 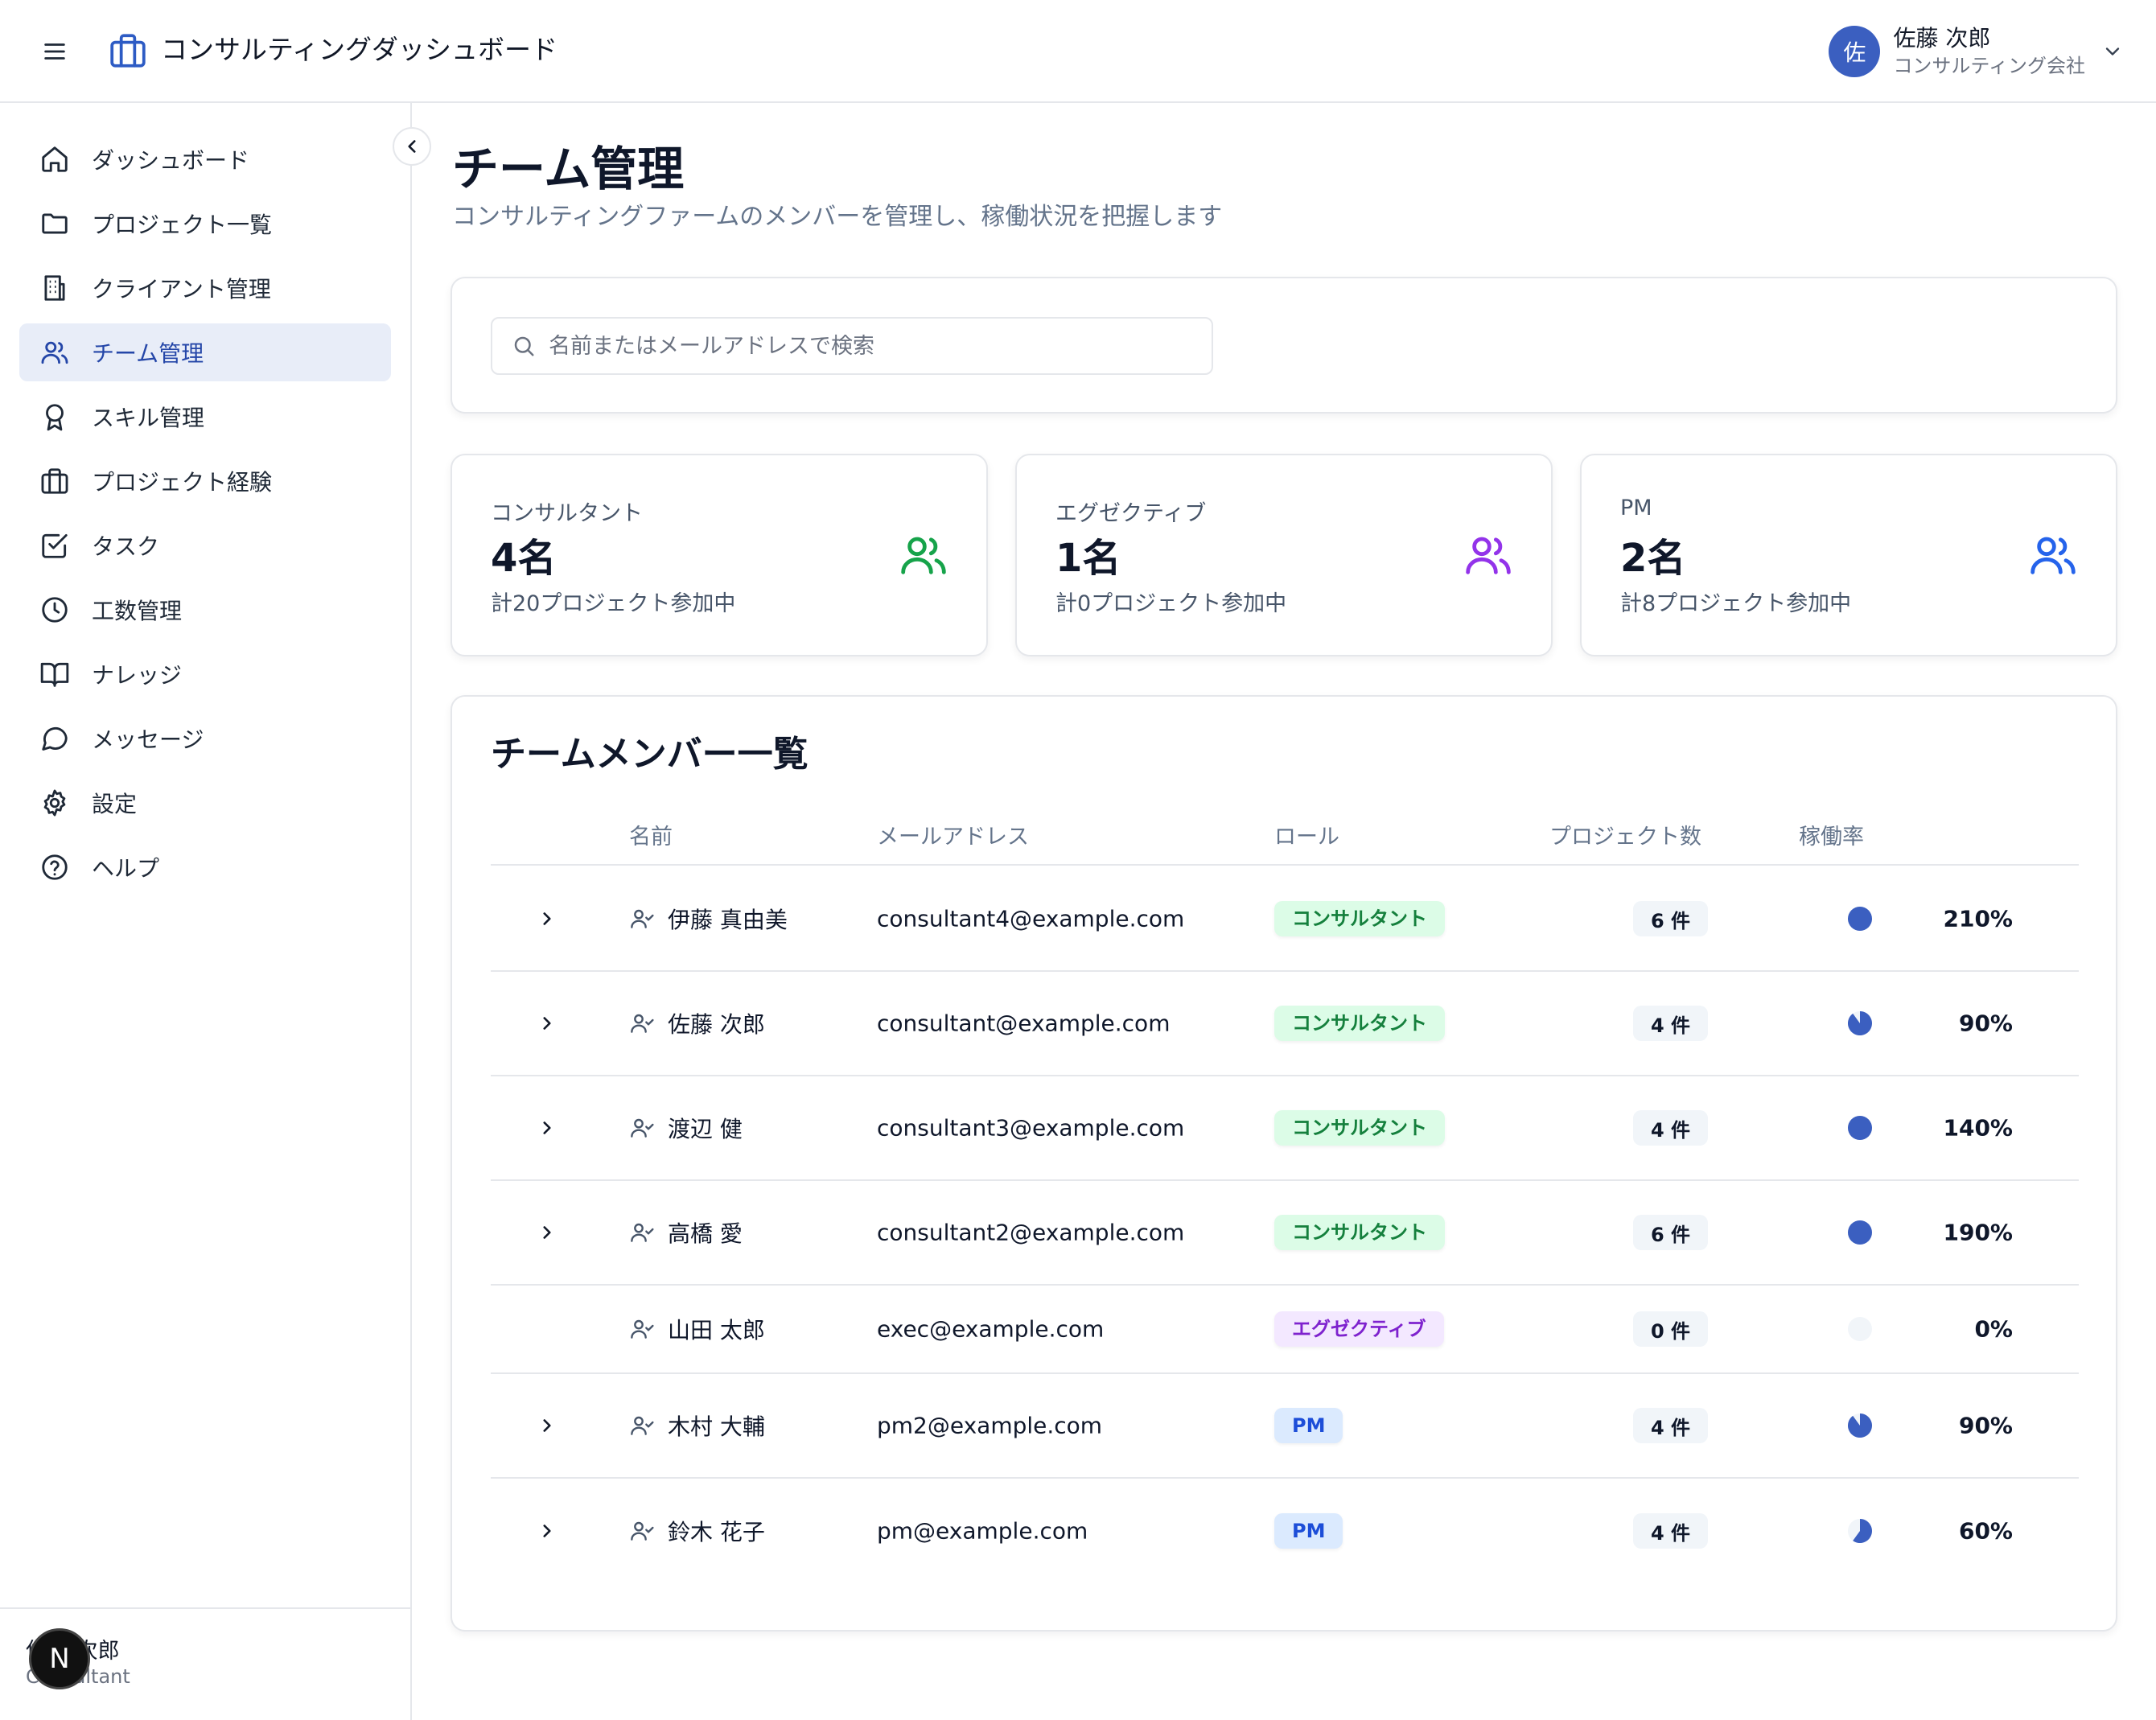 I want to click on search-input, so click(x=871, y=346).